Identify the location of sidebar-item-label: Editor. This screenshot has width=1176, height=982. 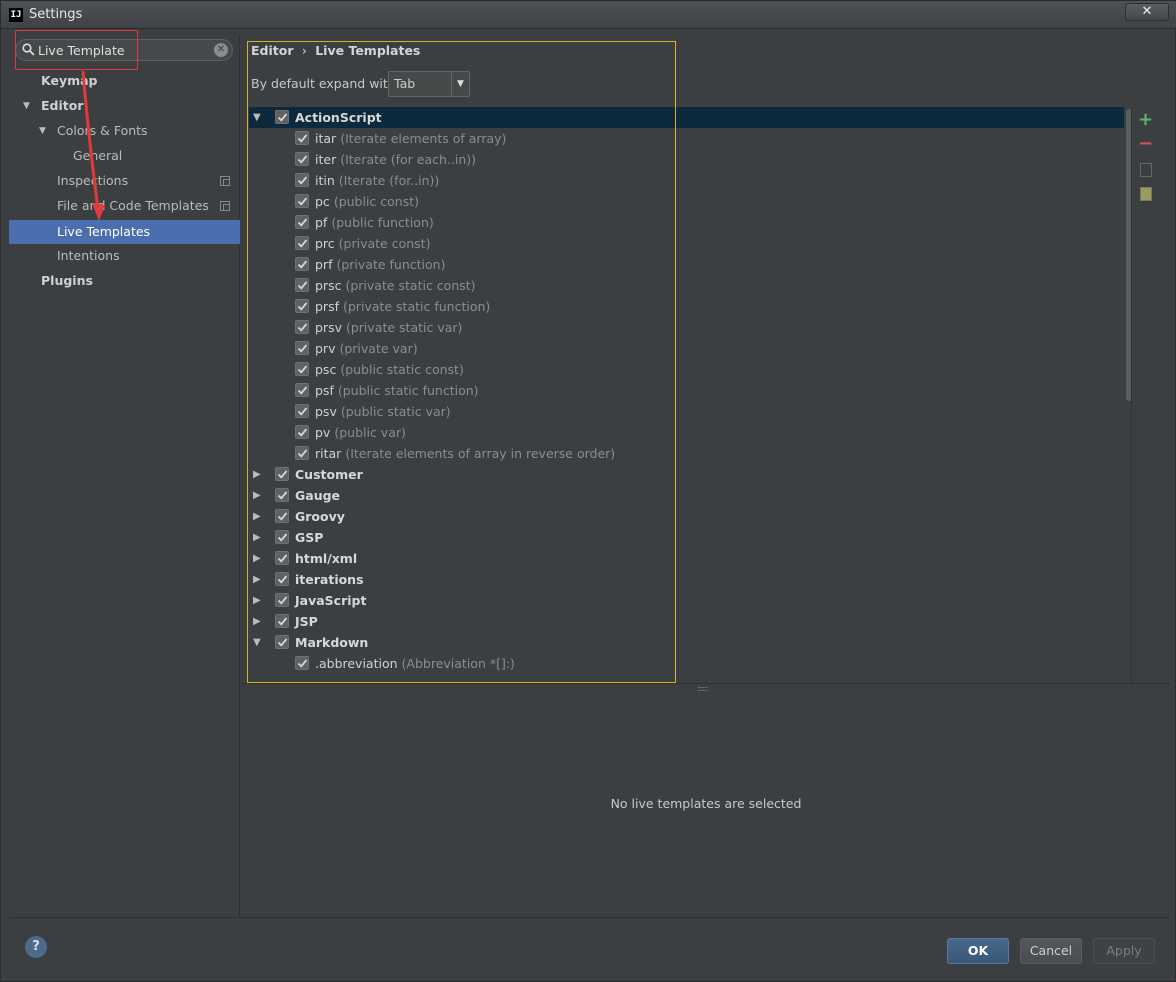
(62, 105).